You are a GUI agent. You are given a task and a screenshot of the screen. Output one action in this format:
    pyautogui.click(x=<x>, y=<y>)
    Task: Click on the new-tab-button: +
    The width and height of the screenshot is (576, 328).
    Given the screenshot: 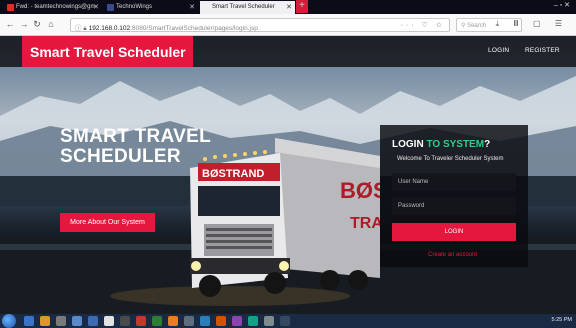 What is the action you would take?
    pyautogui.click(x=302, y=6)
    